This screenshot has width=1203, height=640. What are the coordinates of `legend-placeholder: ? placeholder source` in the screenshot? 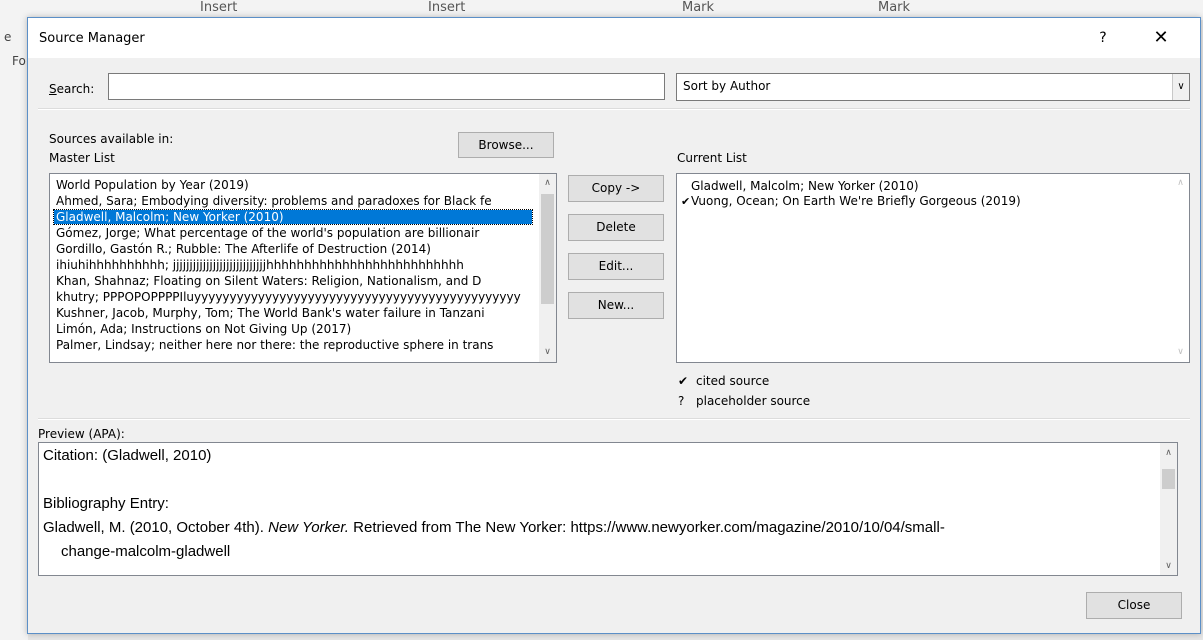 It's located at (744, 401).